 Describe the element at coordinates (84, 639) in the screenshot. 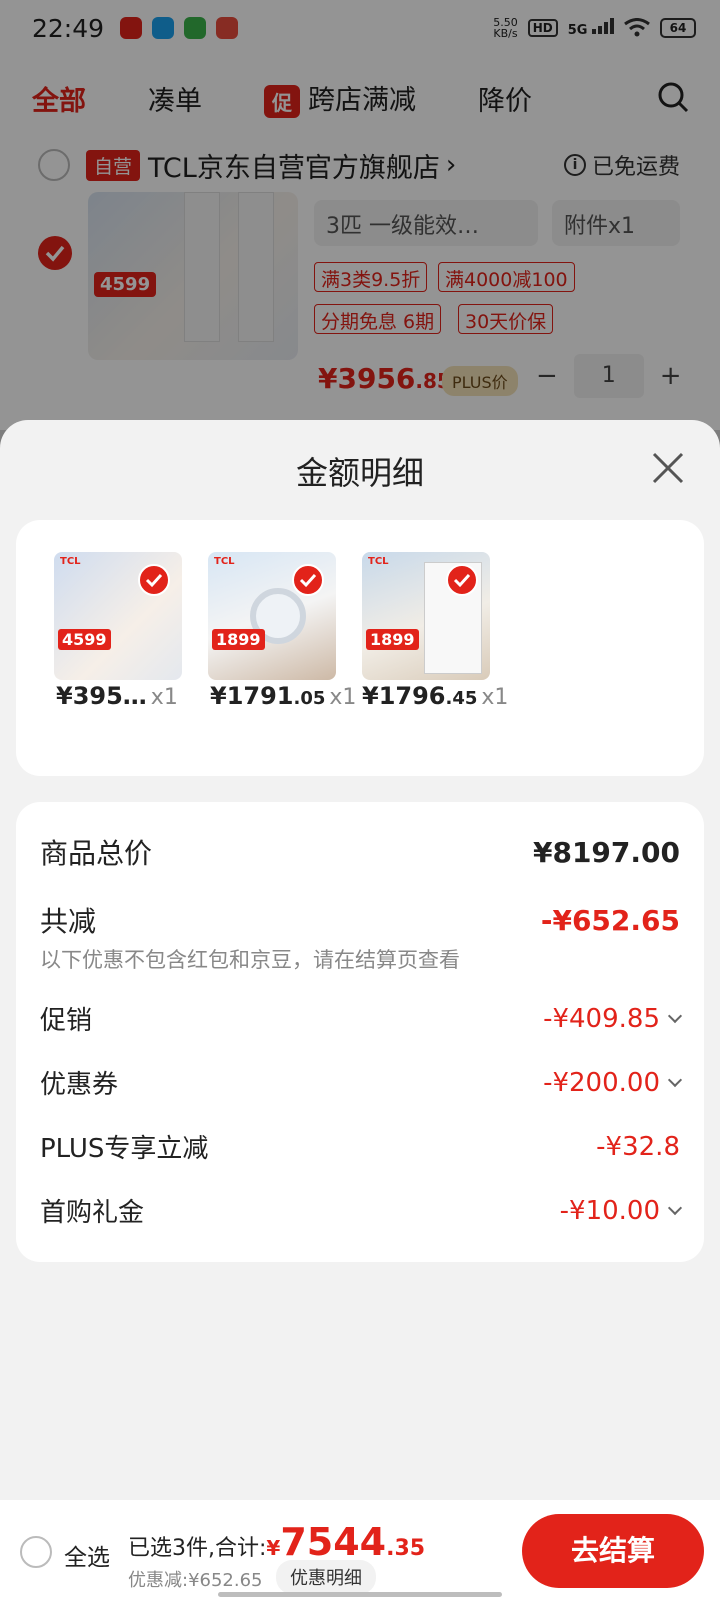

I see `thumbnail-badge: 4599` at that location.